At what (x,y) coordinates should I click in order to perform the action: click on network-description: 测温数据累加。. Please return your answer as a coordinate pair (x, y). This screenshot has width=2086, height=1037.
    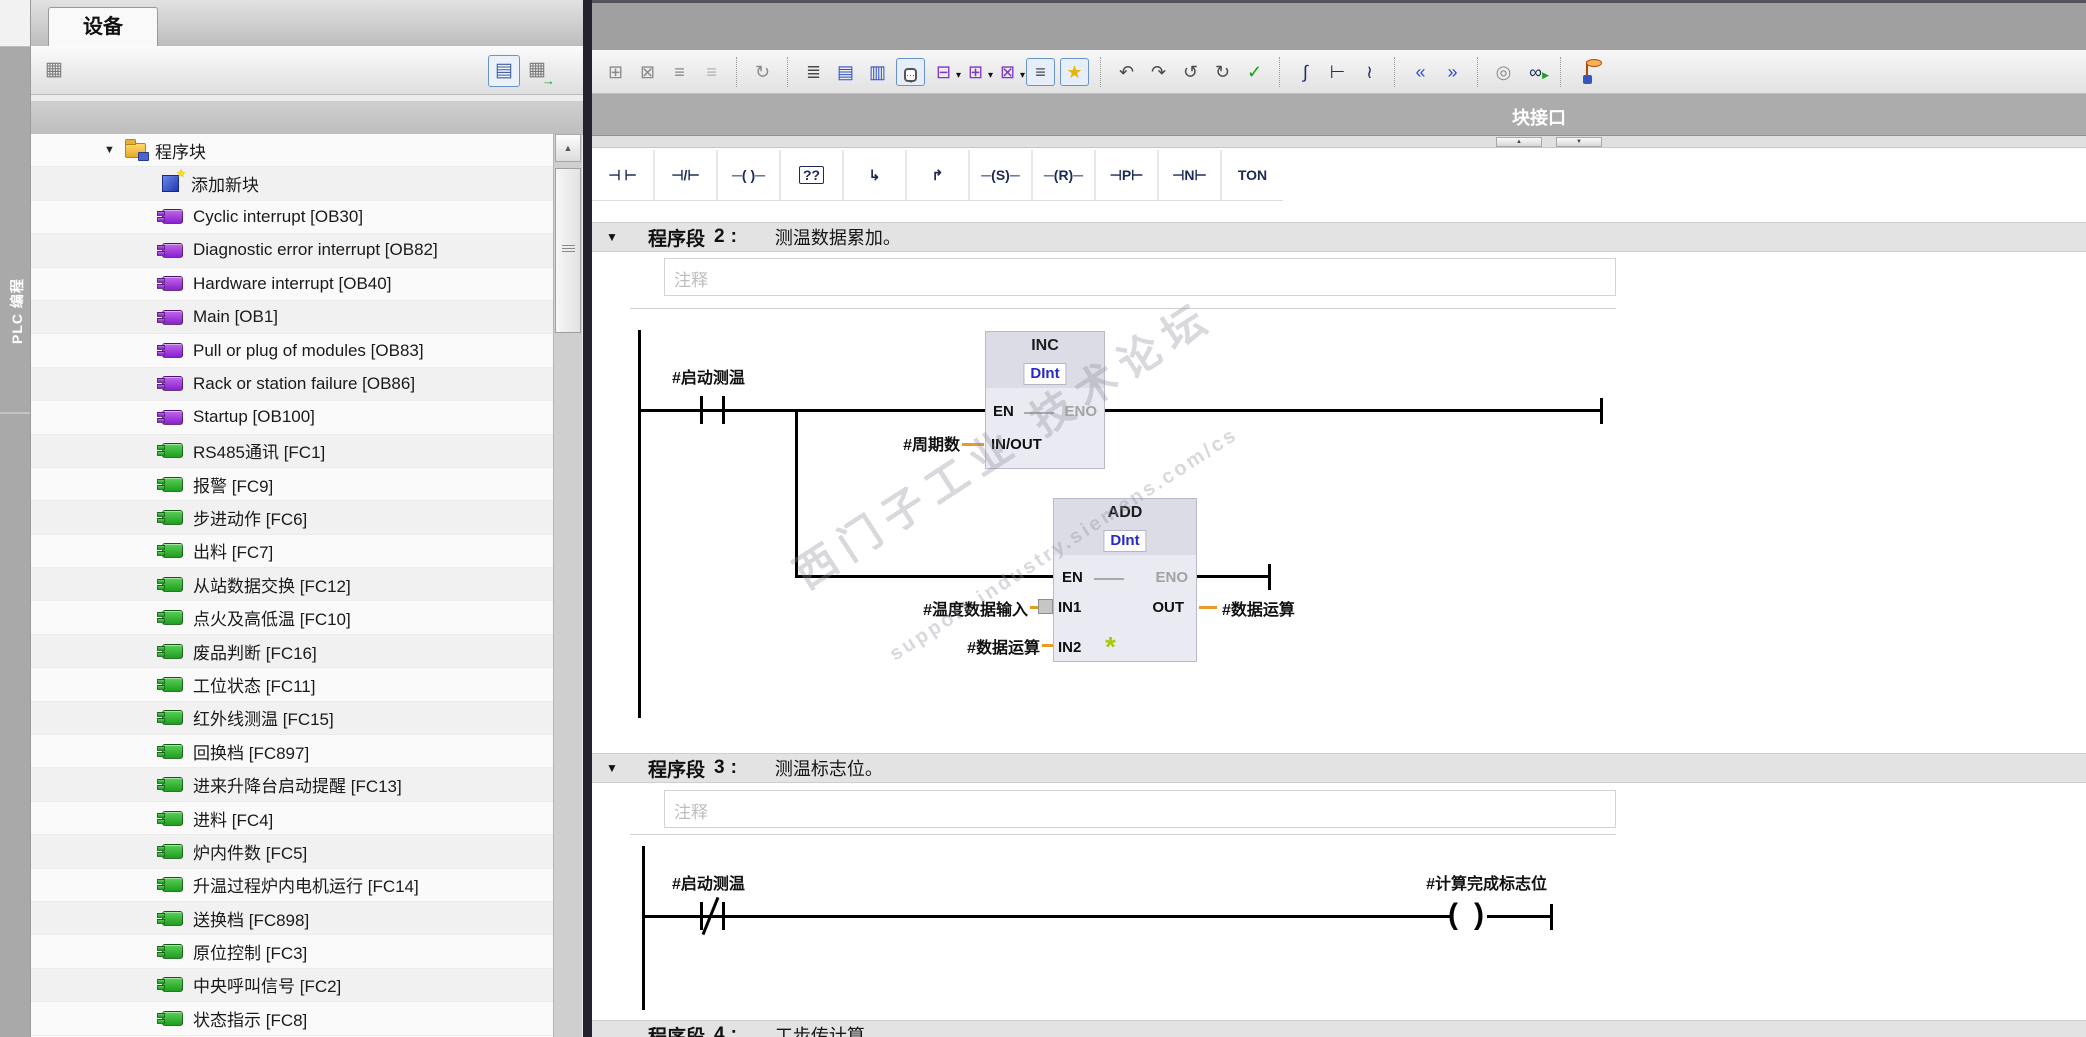
    Looking at the image, I should click on (838, 237).